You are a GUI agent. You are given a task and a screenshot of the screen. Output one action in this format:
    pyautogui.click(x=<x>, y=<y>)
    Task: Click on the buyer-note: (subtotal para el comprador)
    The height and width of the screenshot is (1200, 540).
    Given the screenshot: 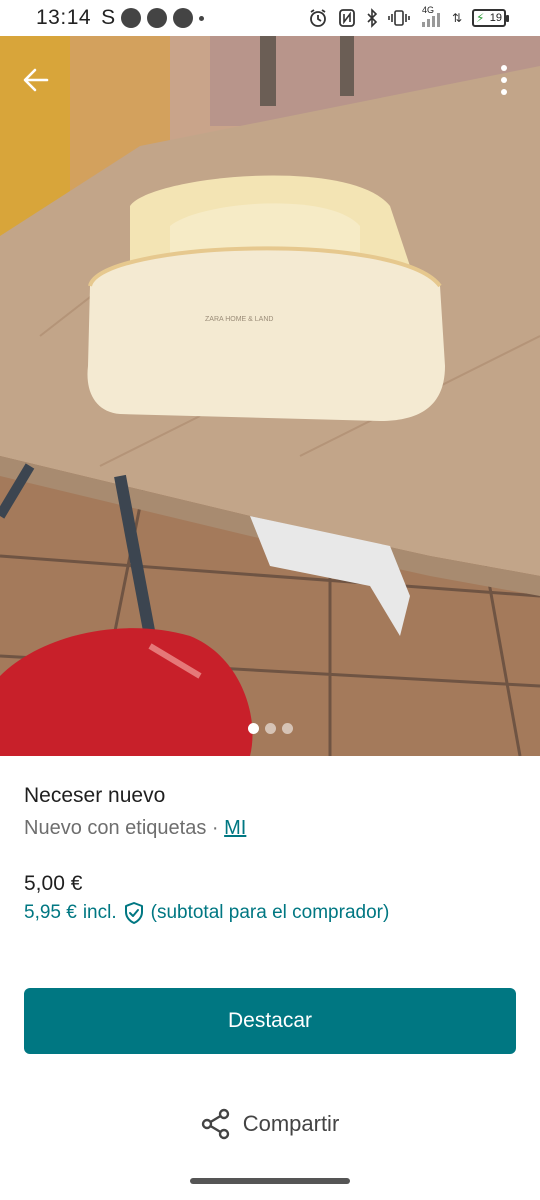 What is the action you would take?
    pyautogui.click(x=270, y=912)
    